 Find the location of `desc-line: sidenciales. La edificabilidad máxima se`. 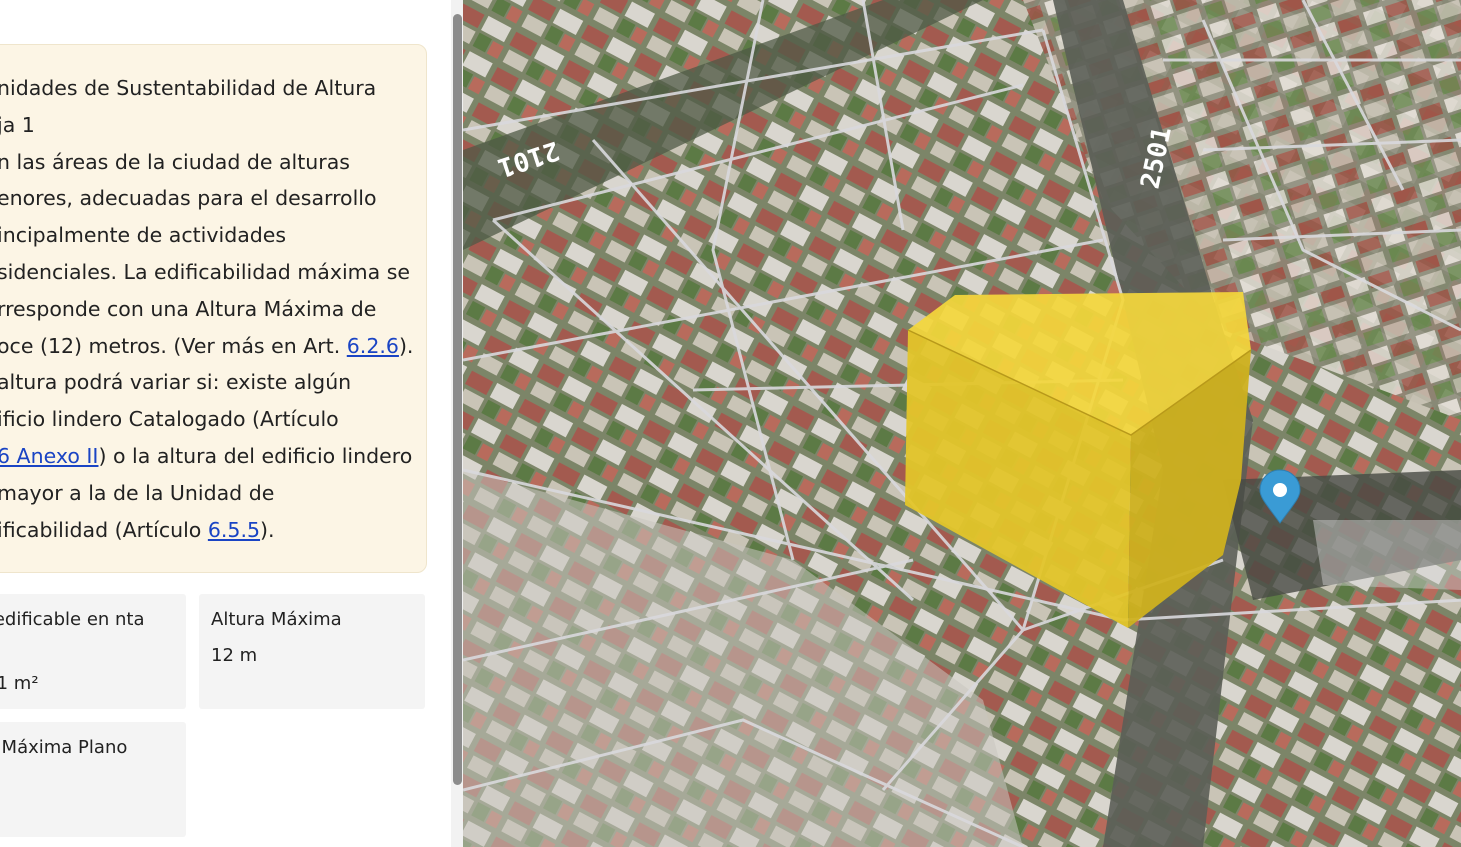

desc-line: sidenciales. La edificabilidad máxima se is located at coordinates (205, 271).